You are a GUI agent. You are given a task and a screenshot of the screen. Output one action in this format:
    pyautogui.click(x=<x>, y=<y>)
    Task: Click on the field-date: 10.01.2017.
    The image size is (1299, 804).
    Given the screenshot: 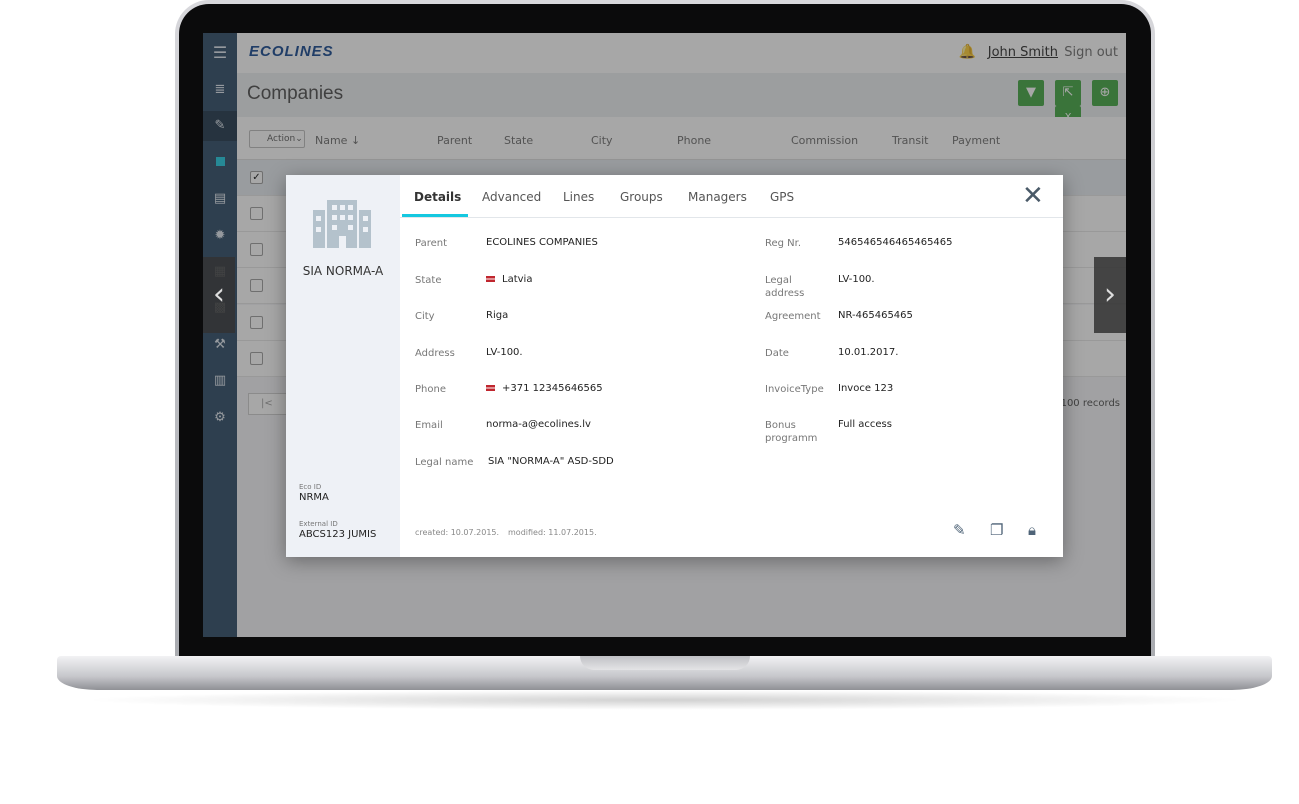 What is the action you would take?
    pyautogui.click(x=868, y=352)
    